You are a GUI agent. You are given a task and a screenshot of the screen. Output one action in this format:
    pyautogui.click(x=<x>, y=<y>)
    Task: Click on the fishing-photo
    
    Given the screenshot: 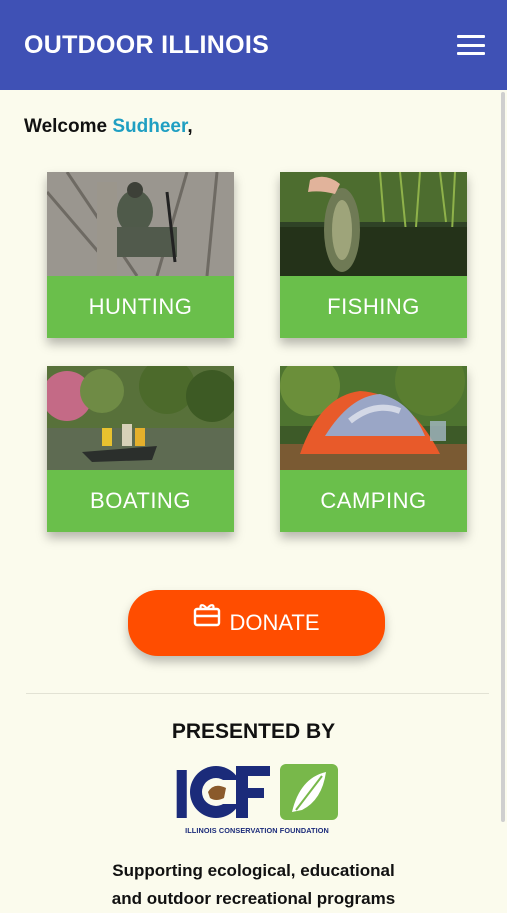 What is the action you would take?
    pyautogui.click(x=373, y=224)
    